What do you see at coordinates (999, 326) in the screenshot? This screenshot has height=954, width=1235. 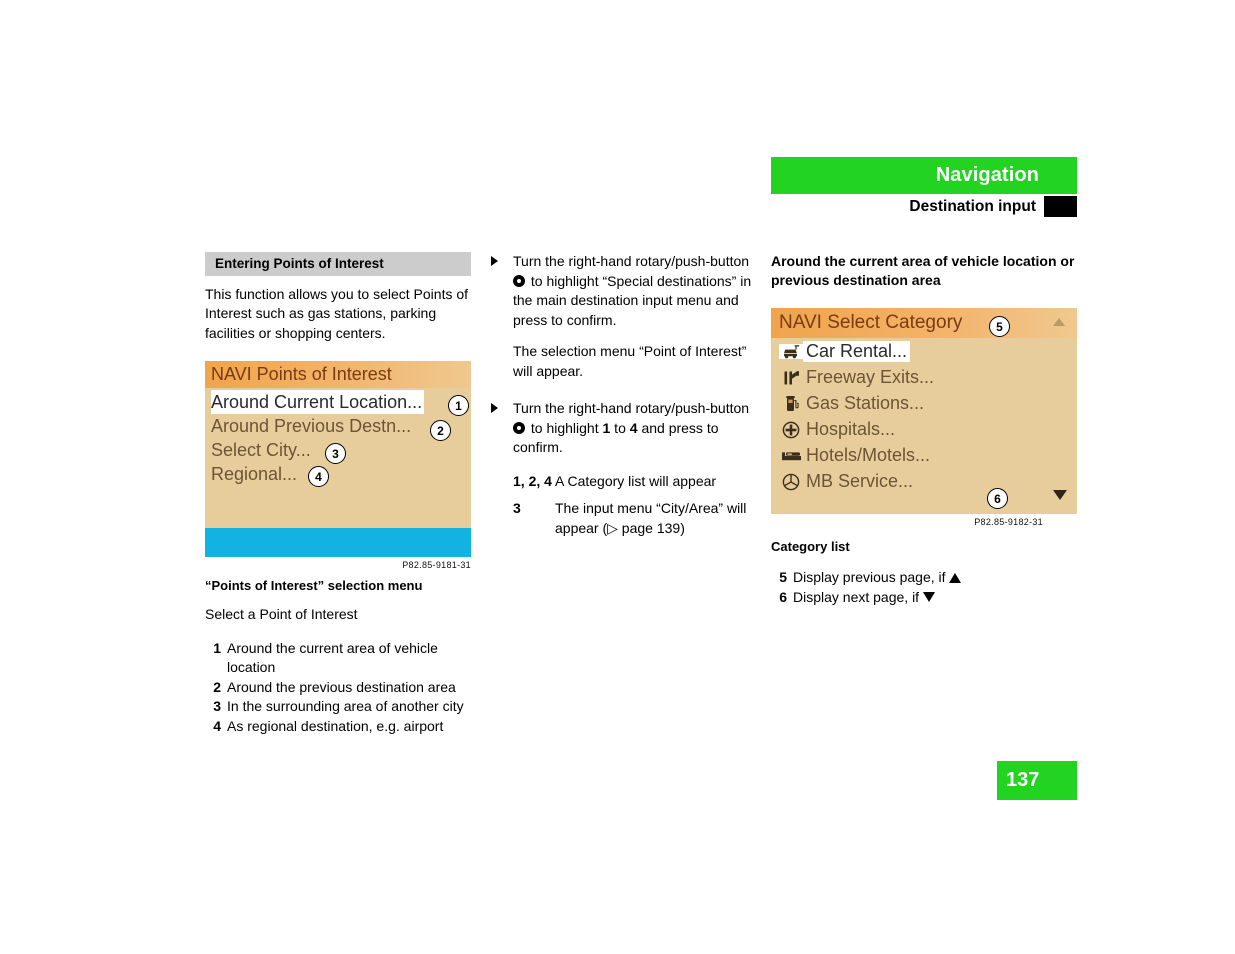 I see `callout-5: 5` at bounding box center [999, 326].